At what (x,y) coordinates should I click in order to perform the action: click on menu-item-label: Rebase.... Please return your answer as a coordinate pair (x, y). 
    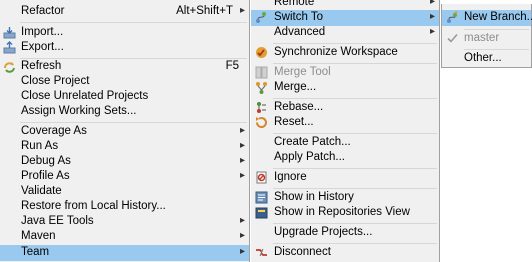
    Looking at the image, I should click on (299, 107).